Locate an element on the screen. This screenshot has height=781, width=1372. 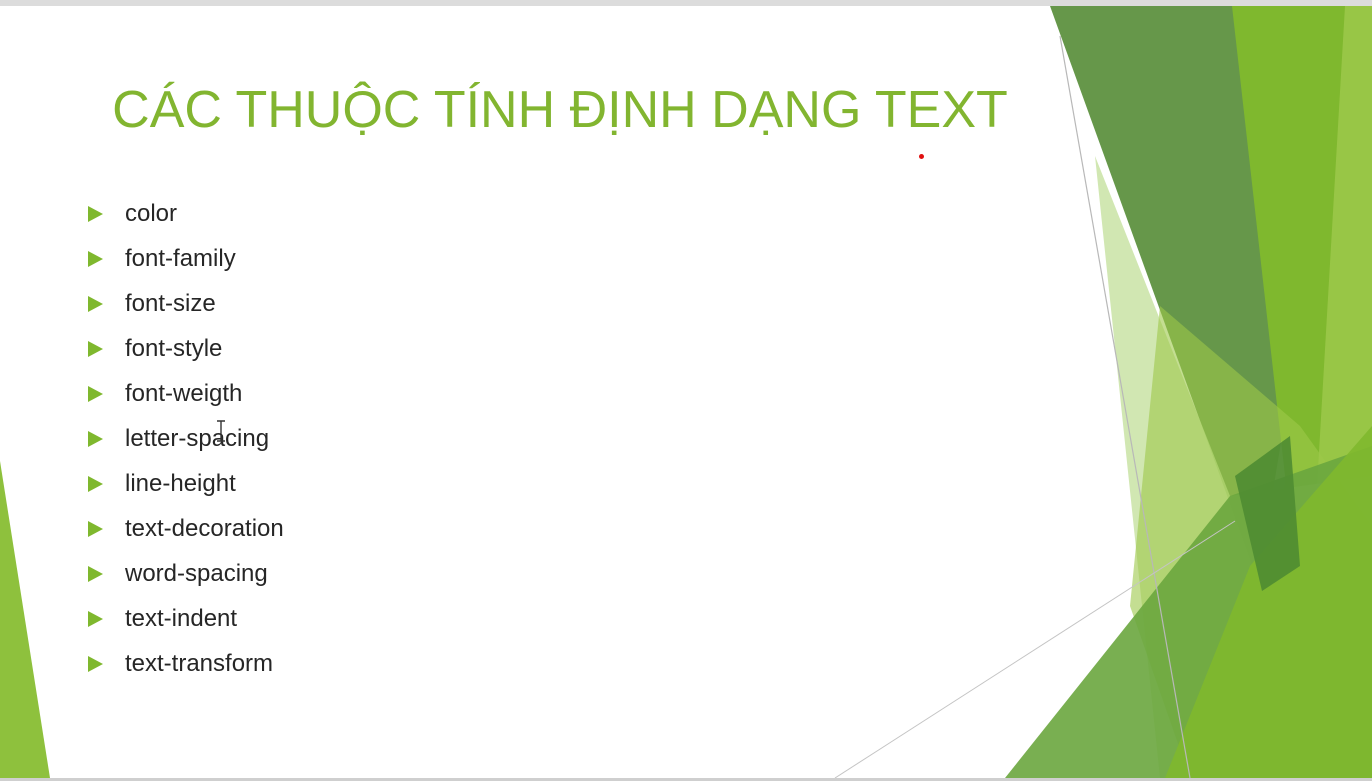
bullet-text: color is located at coordinates (151, 213).